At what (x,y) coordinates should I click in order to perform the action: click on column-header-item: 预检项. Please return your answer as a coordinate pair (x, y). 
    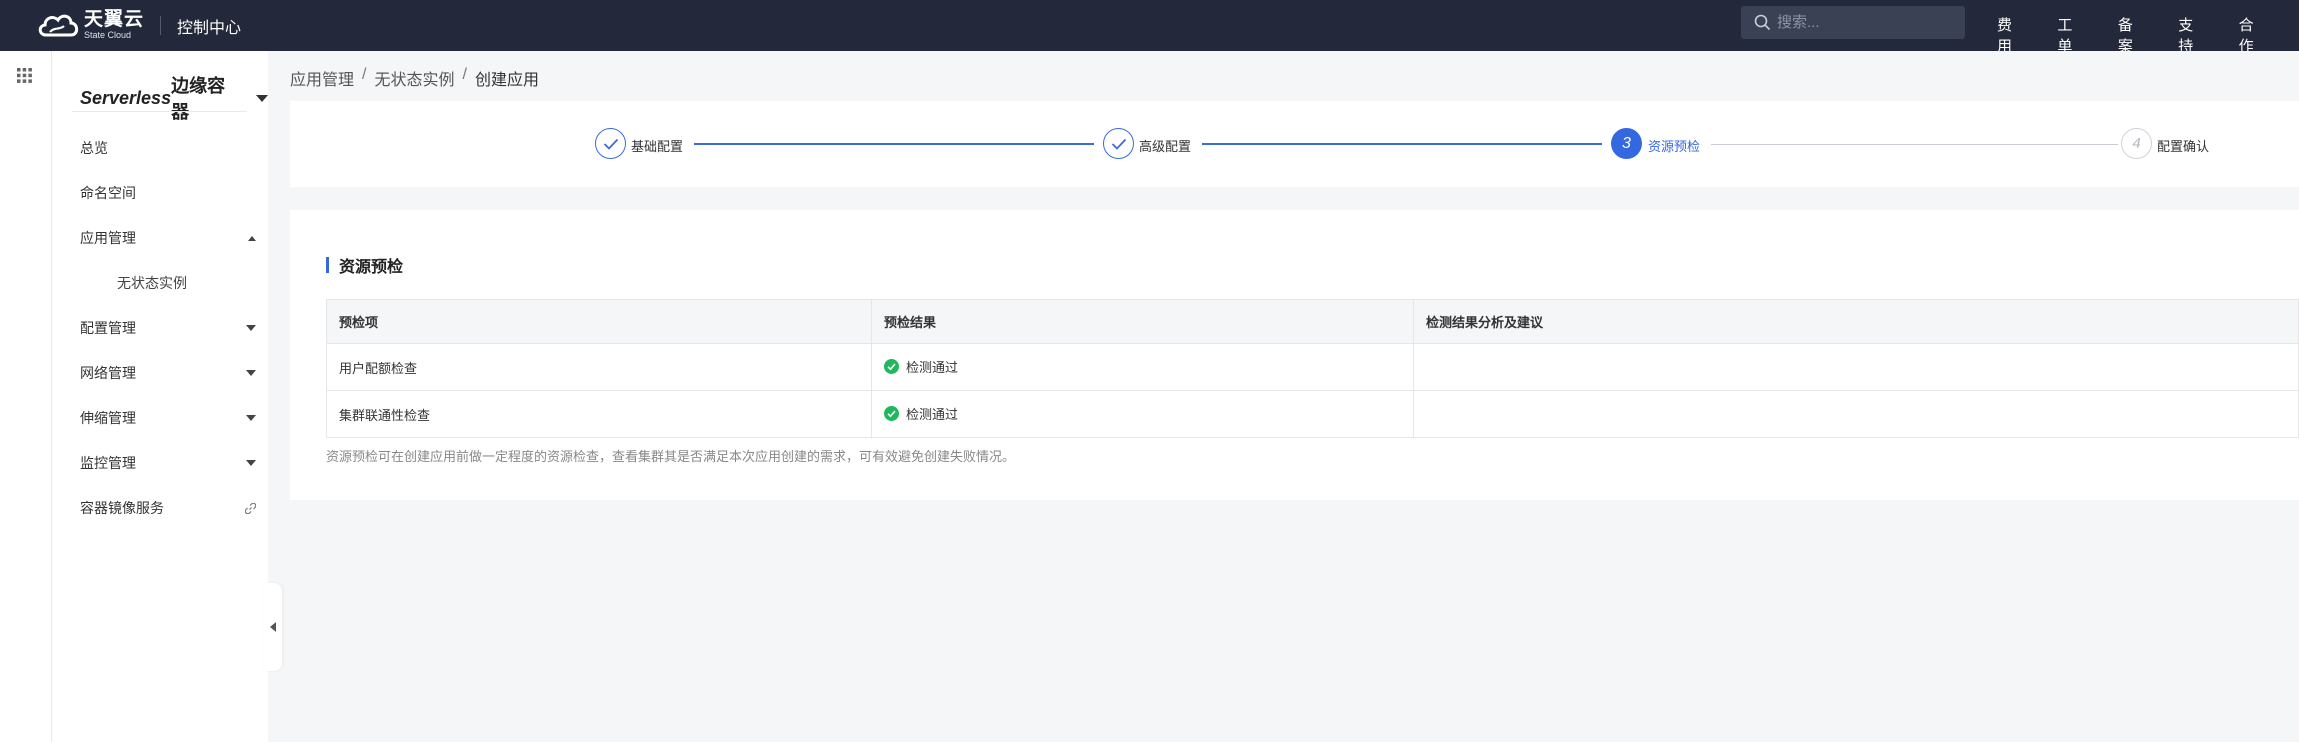
    Looking at the image, I should click on (599, 321).